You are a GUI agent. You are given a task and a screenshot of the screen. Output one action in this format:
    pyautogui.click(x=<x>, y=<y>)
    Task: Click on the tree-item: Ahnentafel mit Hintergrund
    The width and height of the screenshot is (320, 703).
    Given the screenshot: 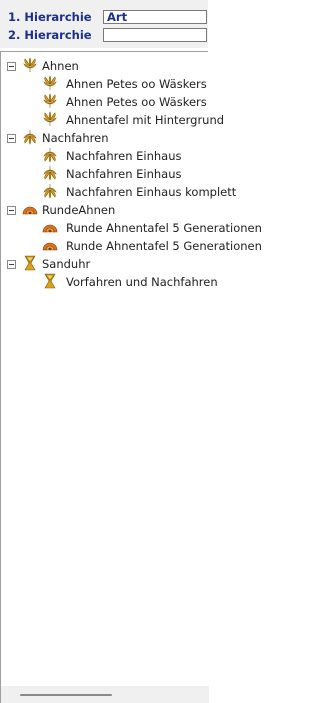 What is the action you would take?
    pyautogui.click(x=133, y=120)
    